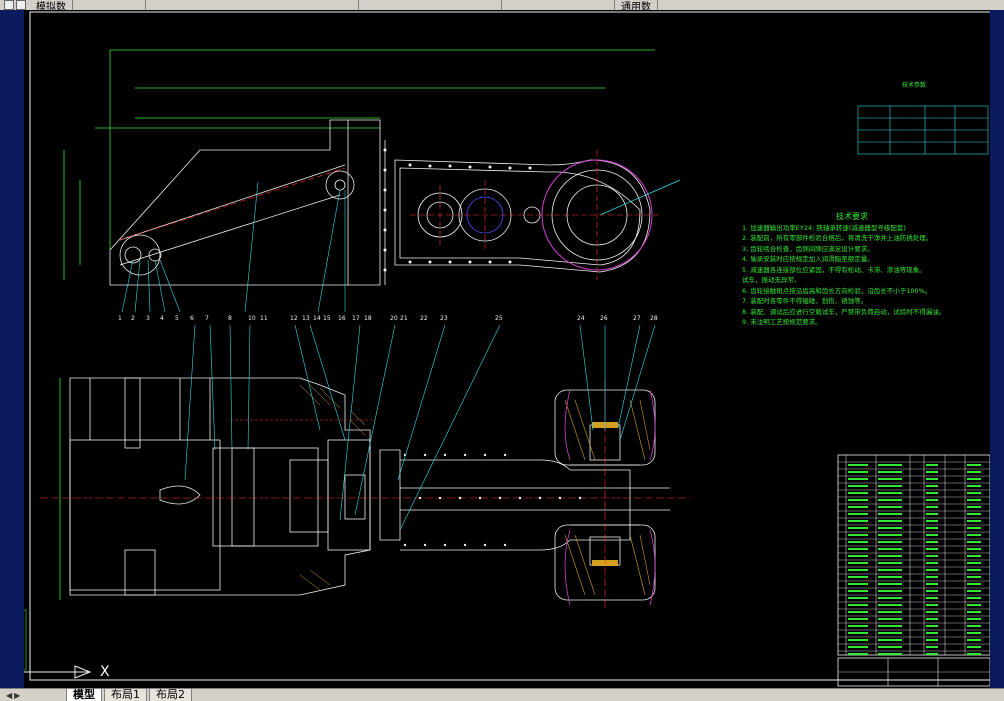 This screenshot has width=1004, height=701. Describe the element at coordinates (852, 216) in the screenshot. I see `notes-title: 技术要求` at that location.